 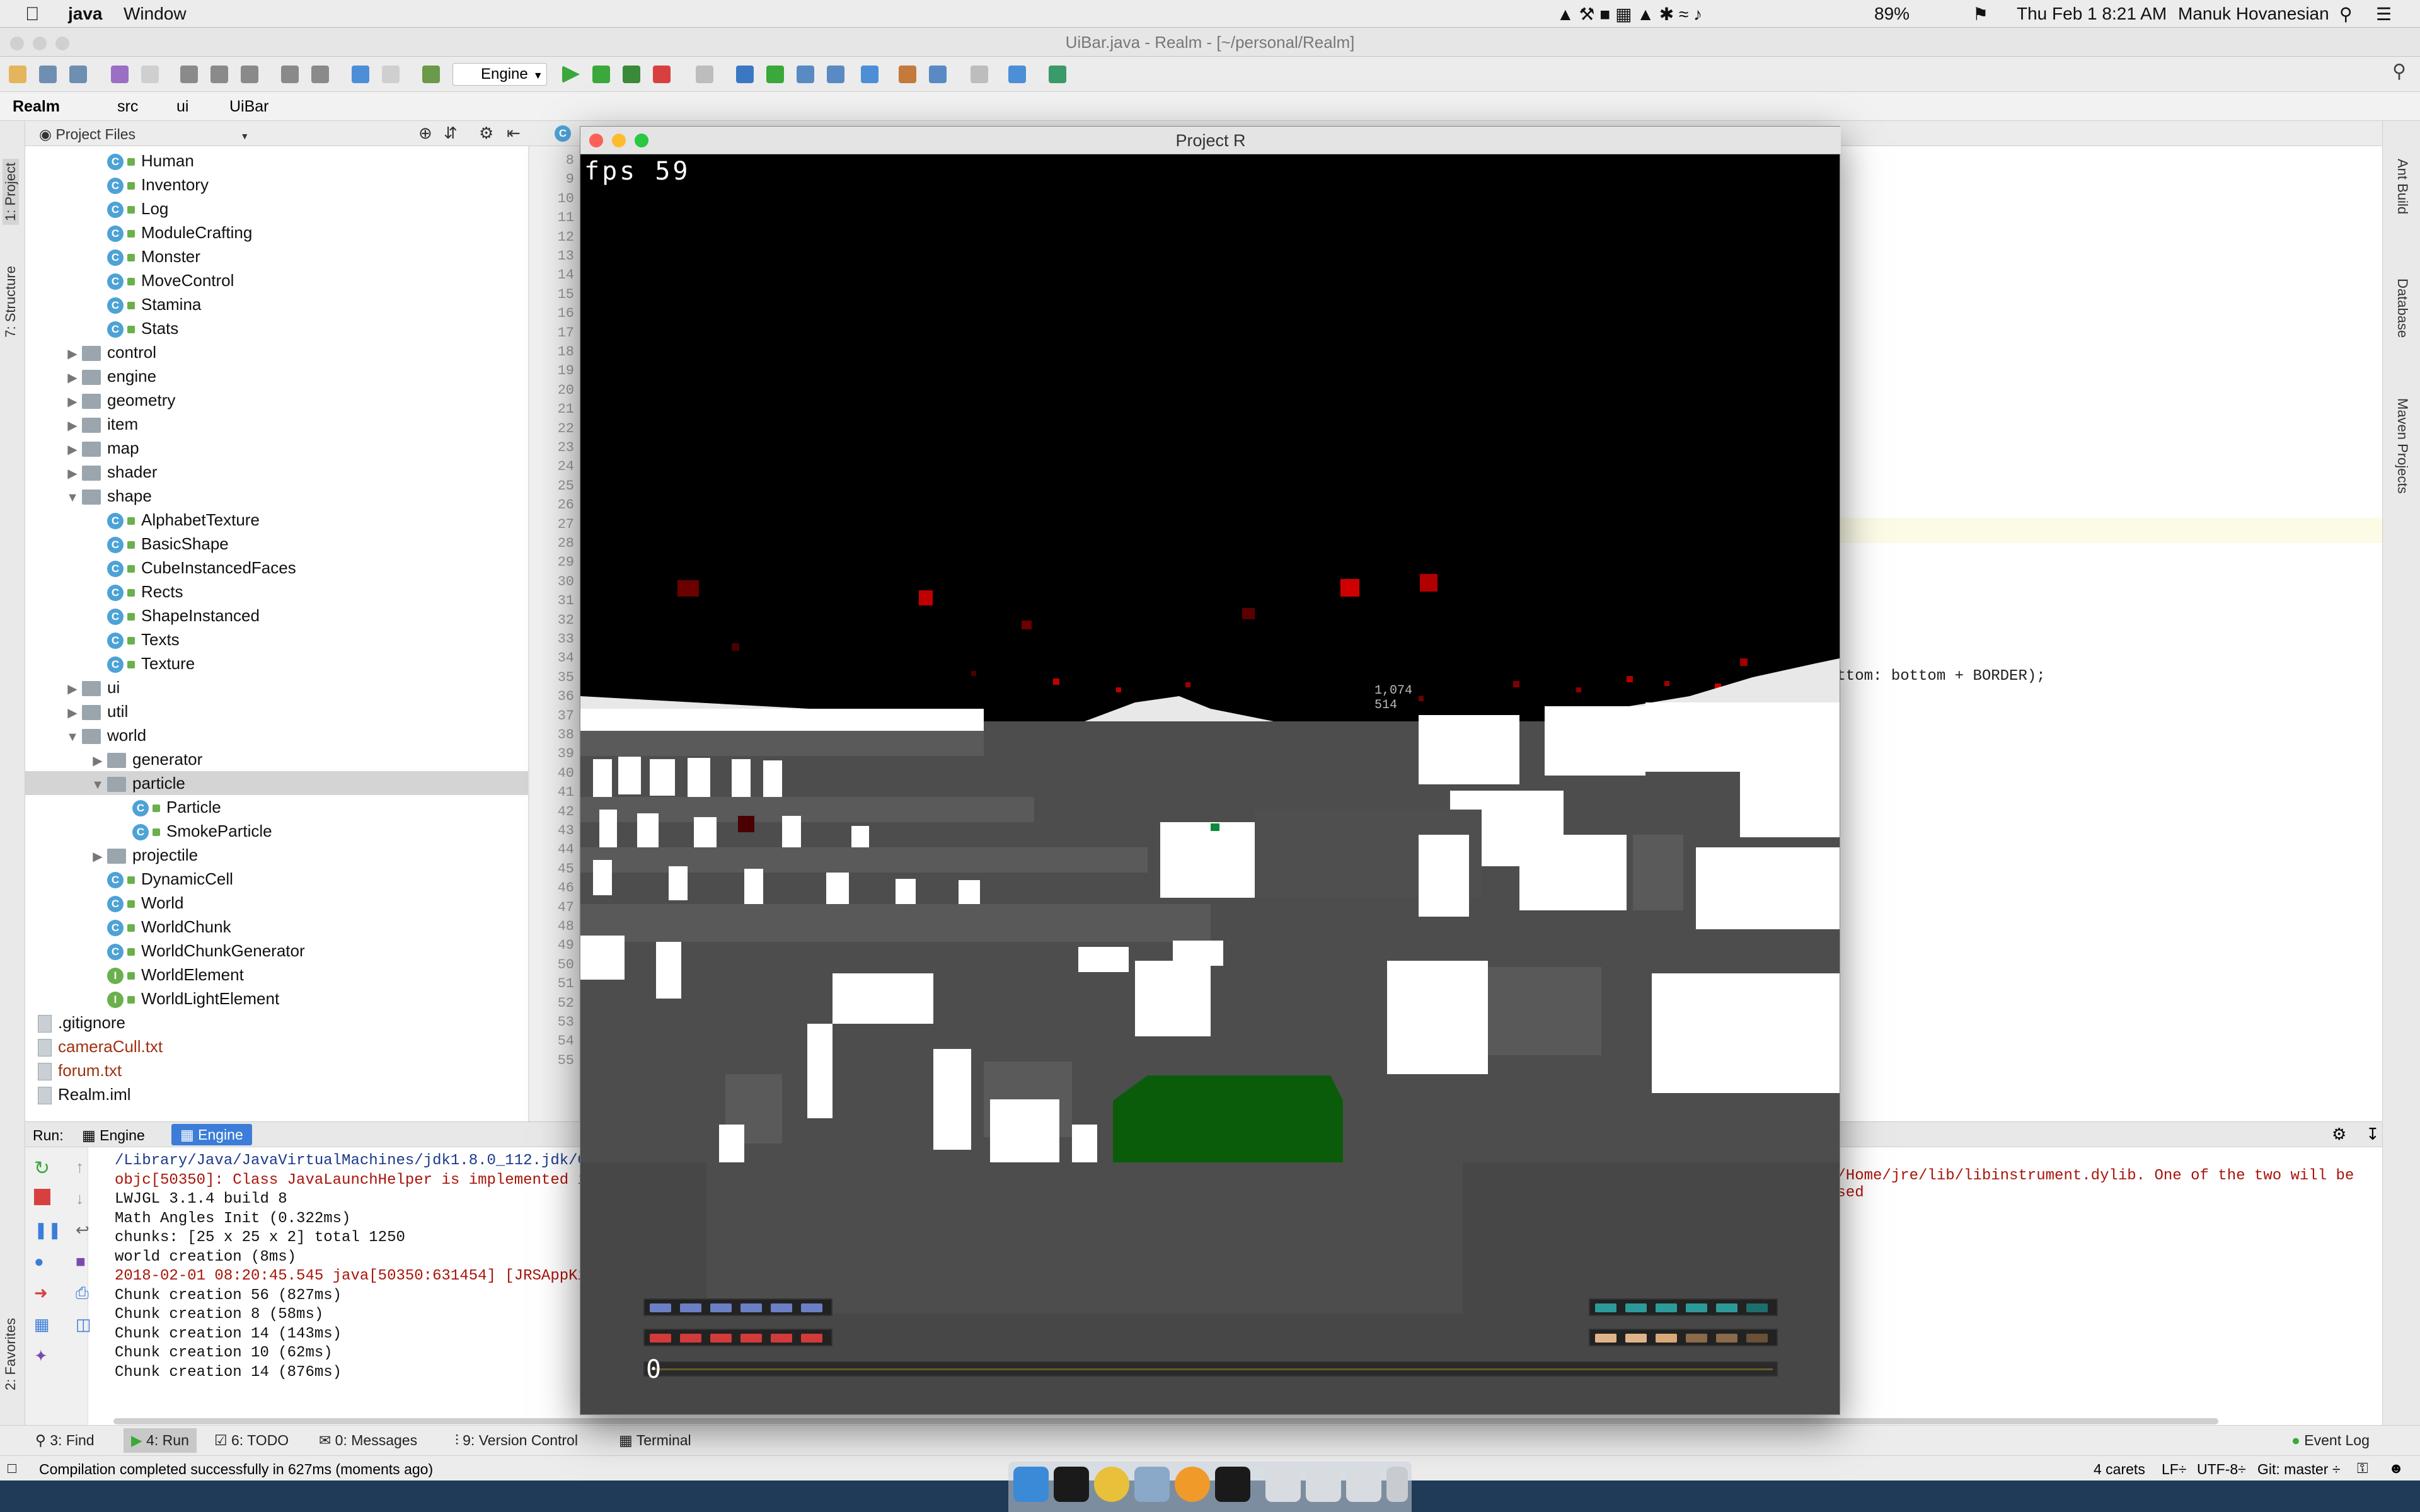 What do you see at coordinates (2396, 1468) in the screenshot?
I see `inspector-icon: ☻` at bounding box center [2396, 1468].